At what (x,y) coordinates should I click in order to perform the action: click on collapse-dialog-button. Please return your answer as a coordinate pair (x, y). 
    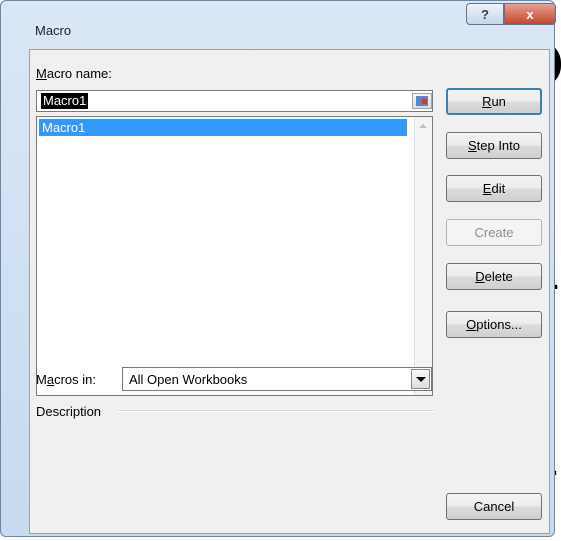
    Looking at the image, I should click on (422, 101).